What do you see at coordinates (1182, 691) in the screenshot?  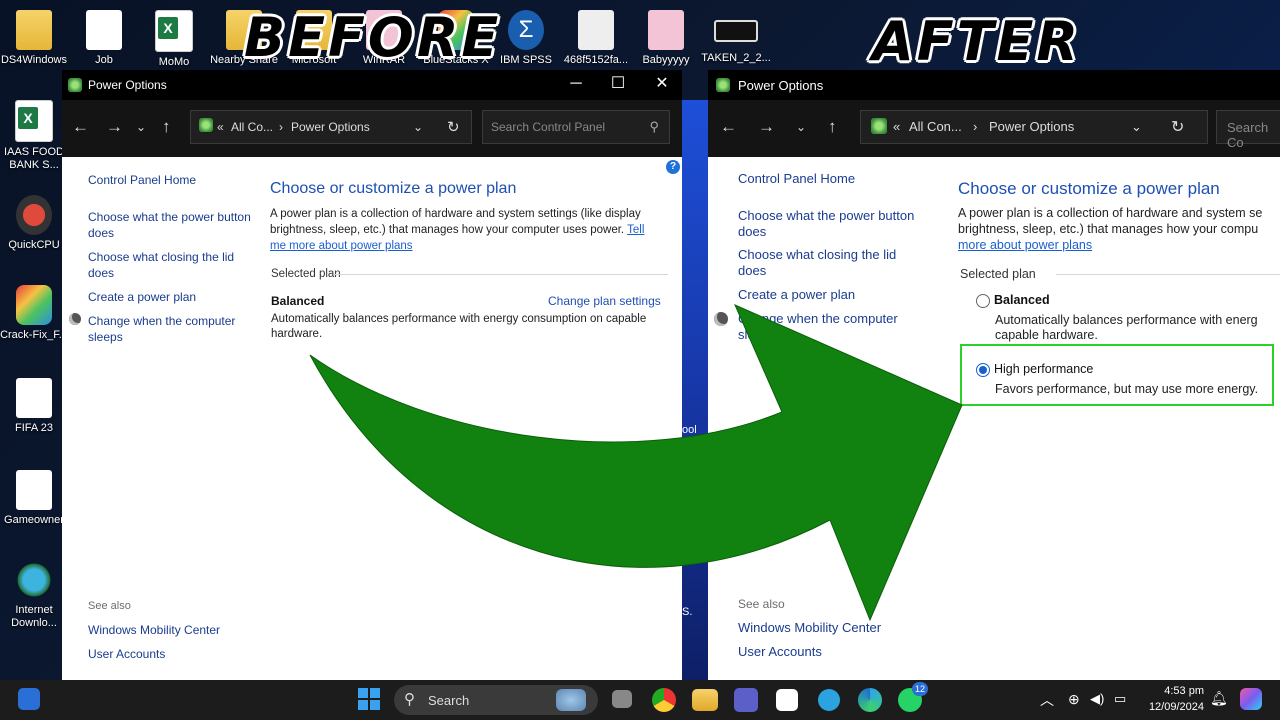 I see `clock-time: 4:53 pm` at bounding box center [1182, 691].